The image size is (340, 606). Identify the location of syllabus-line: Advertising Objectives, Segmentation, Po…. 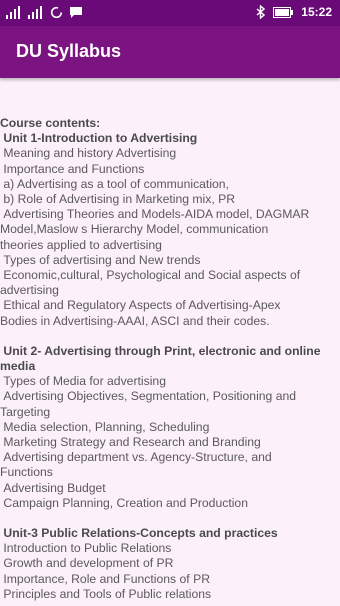
(148, 396).